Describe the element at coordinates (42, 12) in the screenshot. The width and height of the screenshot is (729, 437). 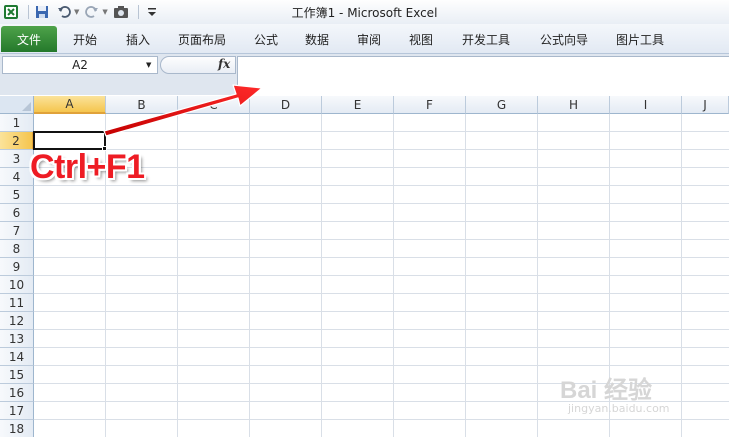
I see `save-icon` at that location.